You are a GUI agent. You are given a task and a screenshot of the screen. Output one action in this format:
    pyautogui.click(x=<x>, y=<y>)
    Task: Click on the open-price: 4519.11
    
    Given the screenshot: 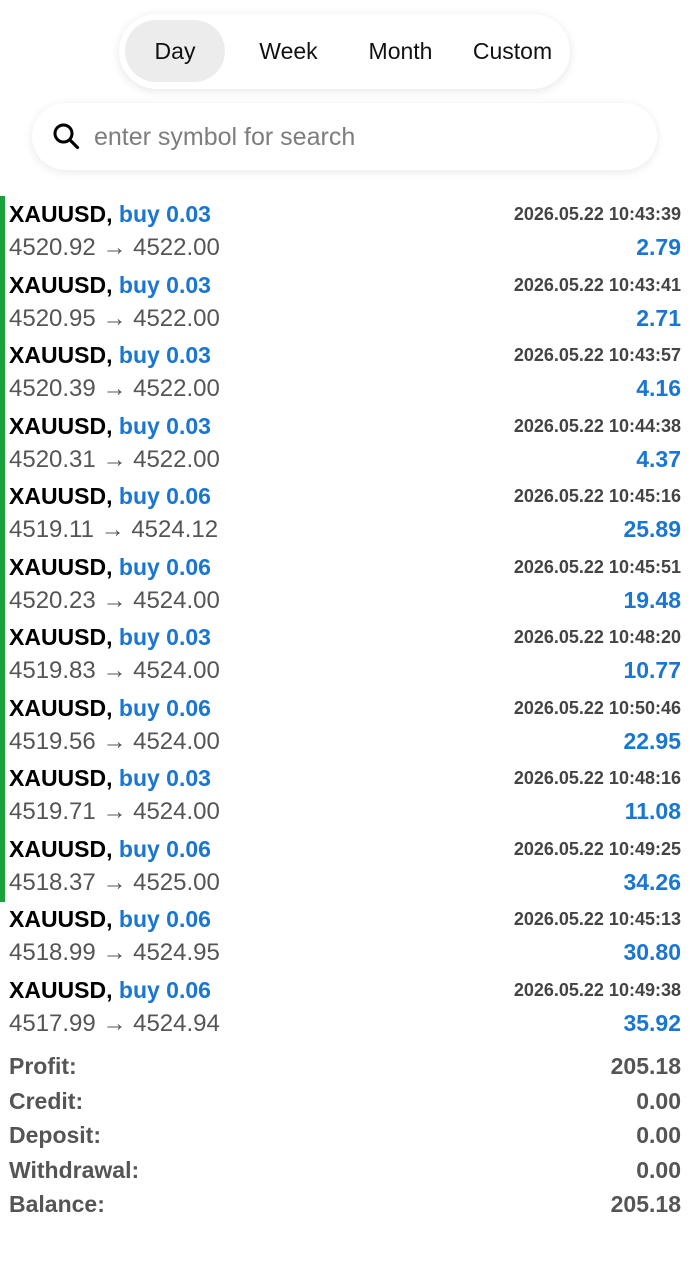 What is the action you would take?
    pyautogui.click(x=51, y=529)
    